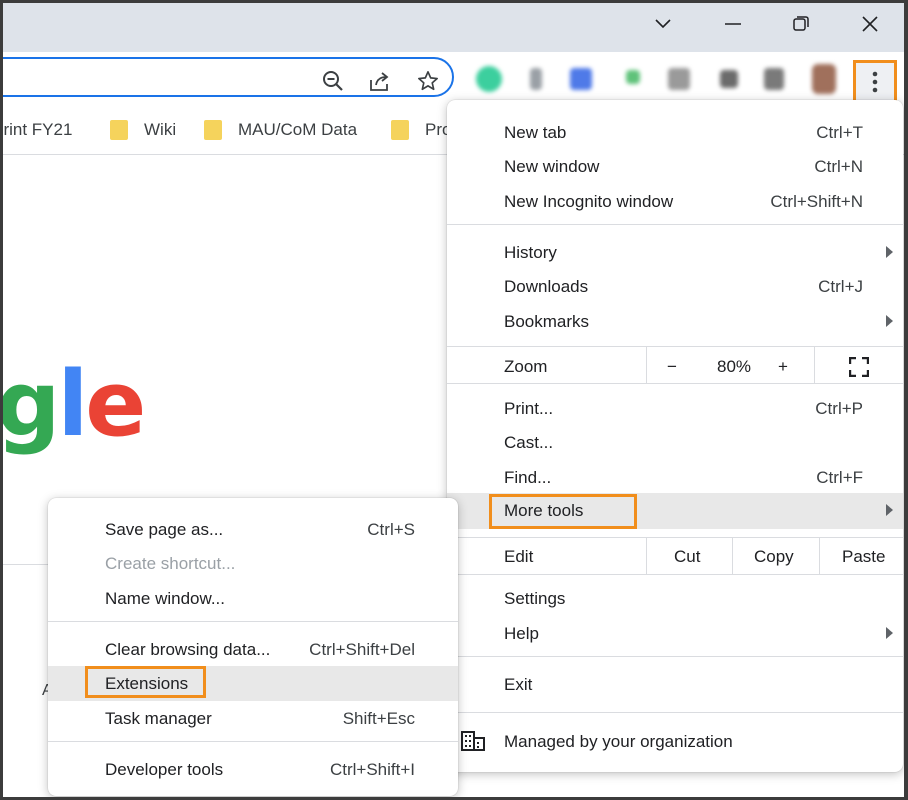 Image resolution: width=908 pixels, height=800 pixels. I want to click on bookmark-item: MAU/CoM Data, so click(280, 130).